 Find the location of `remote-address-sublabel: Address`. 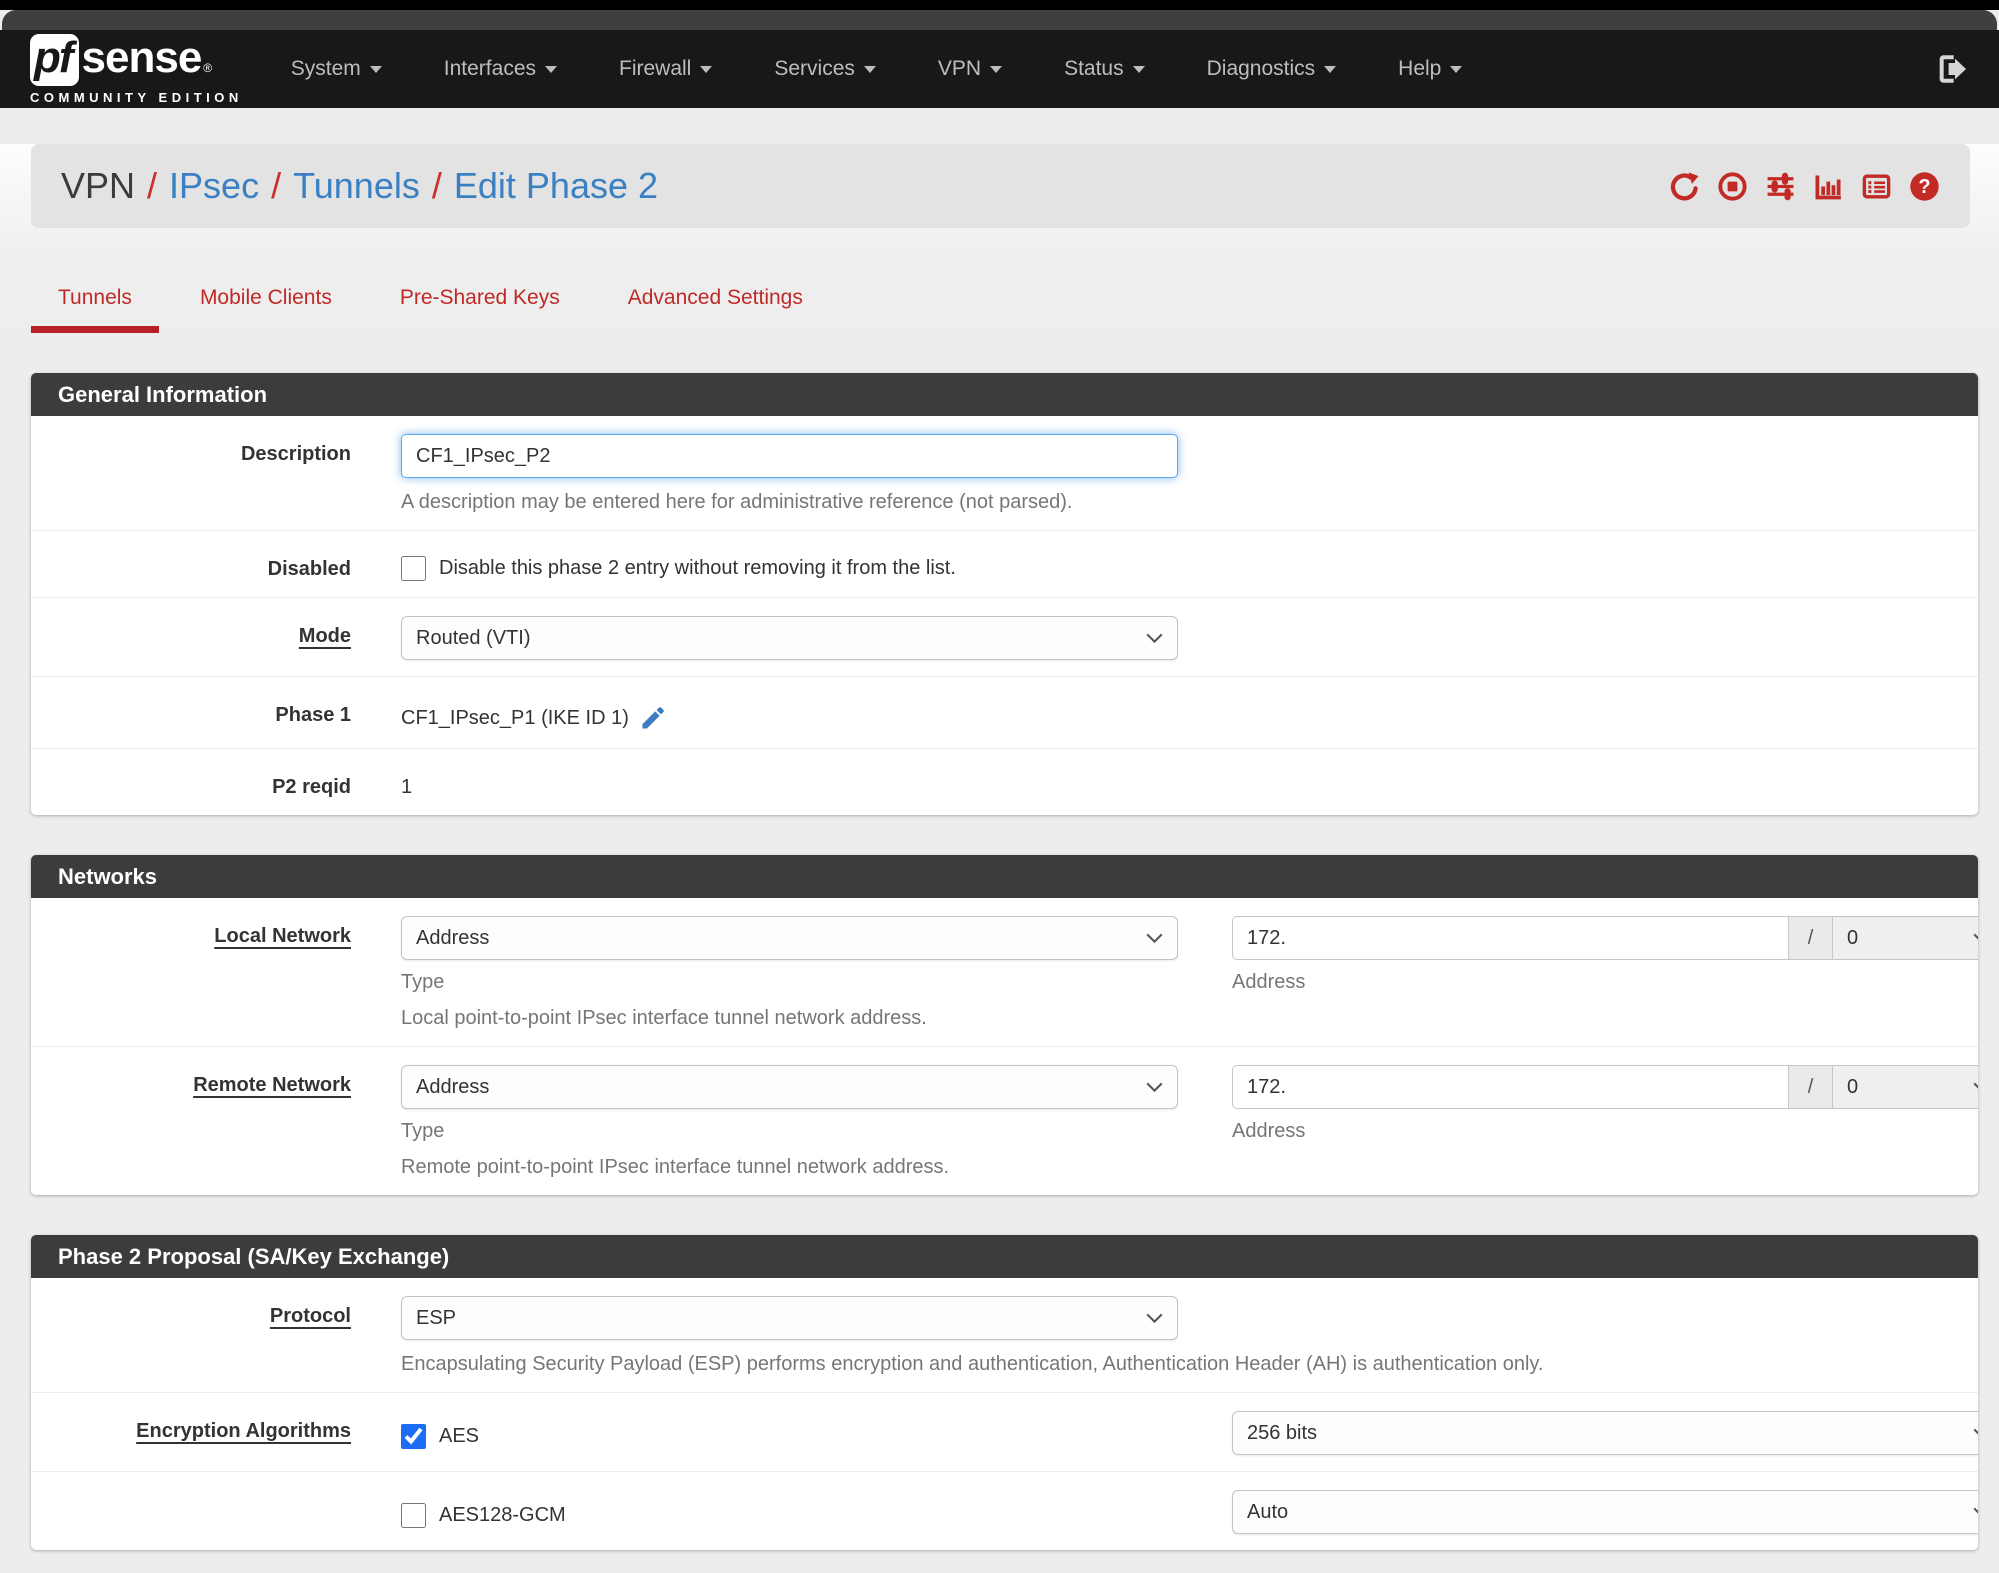

remote-address-sublabel: Address is located at coordinates (1269, 1131).